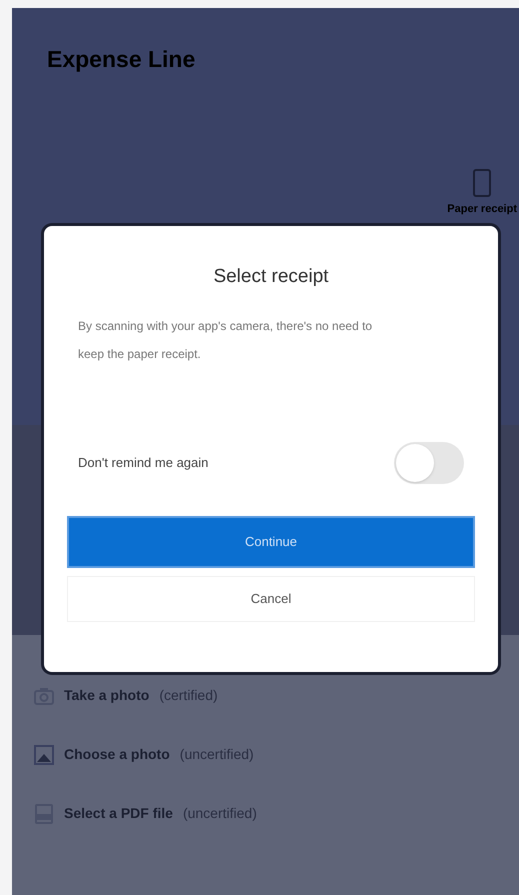 Image resolution: width=519 pixels, height=895 pixels. I want to click on page-title: Expense Line, so click(121, 59).